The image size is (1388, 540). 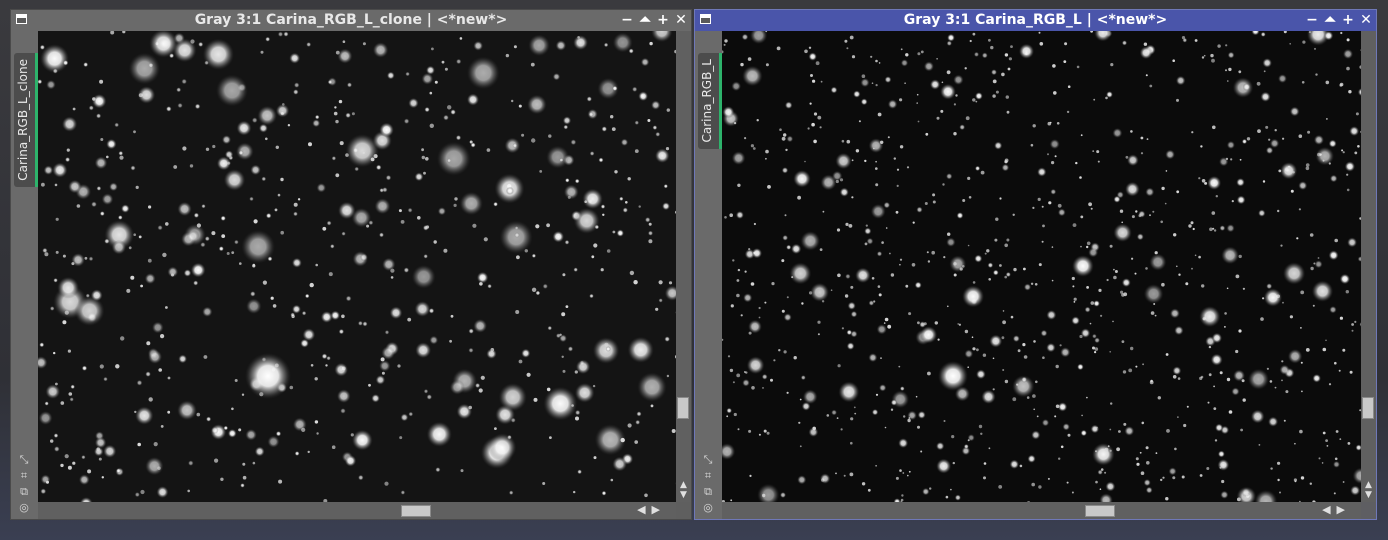 I want to click on view-id-label: Carina_RGB_L_clone, so click(x=23, y=120).